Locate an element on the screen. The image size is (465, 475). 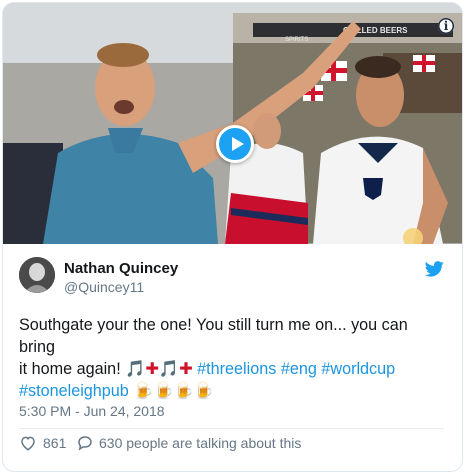
heart-icon is located at coordinates (28, 443).